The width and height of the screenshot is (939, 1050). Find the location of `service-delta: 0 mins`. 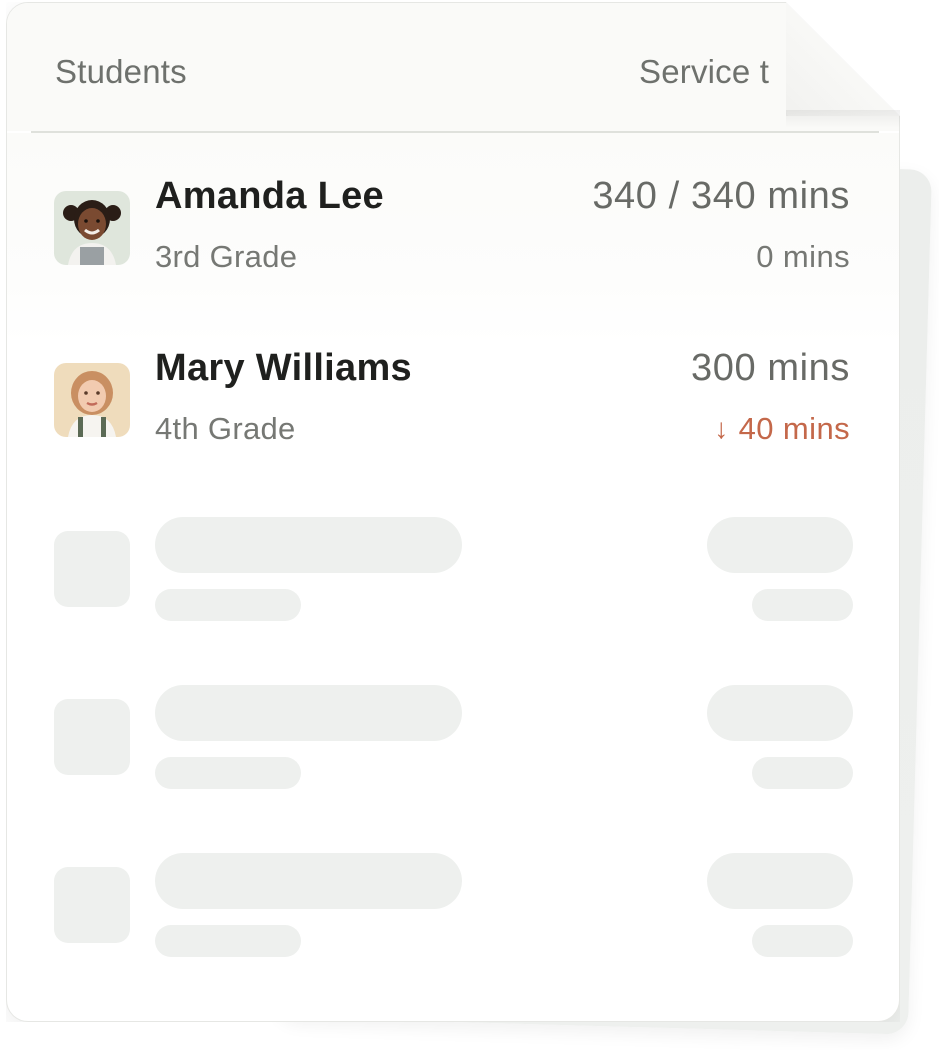

service-delta: 0 mins is located at coordinates (803, 257).